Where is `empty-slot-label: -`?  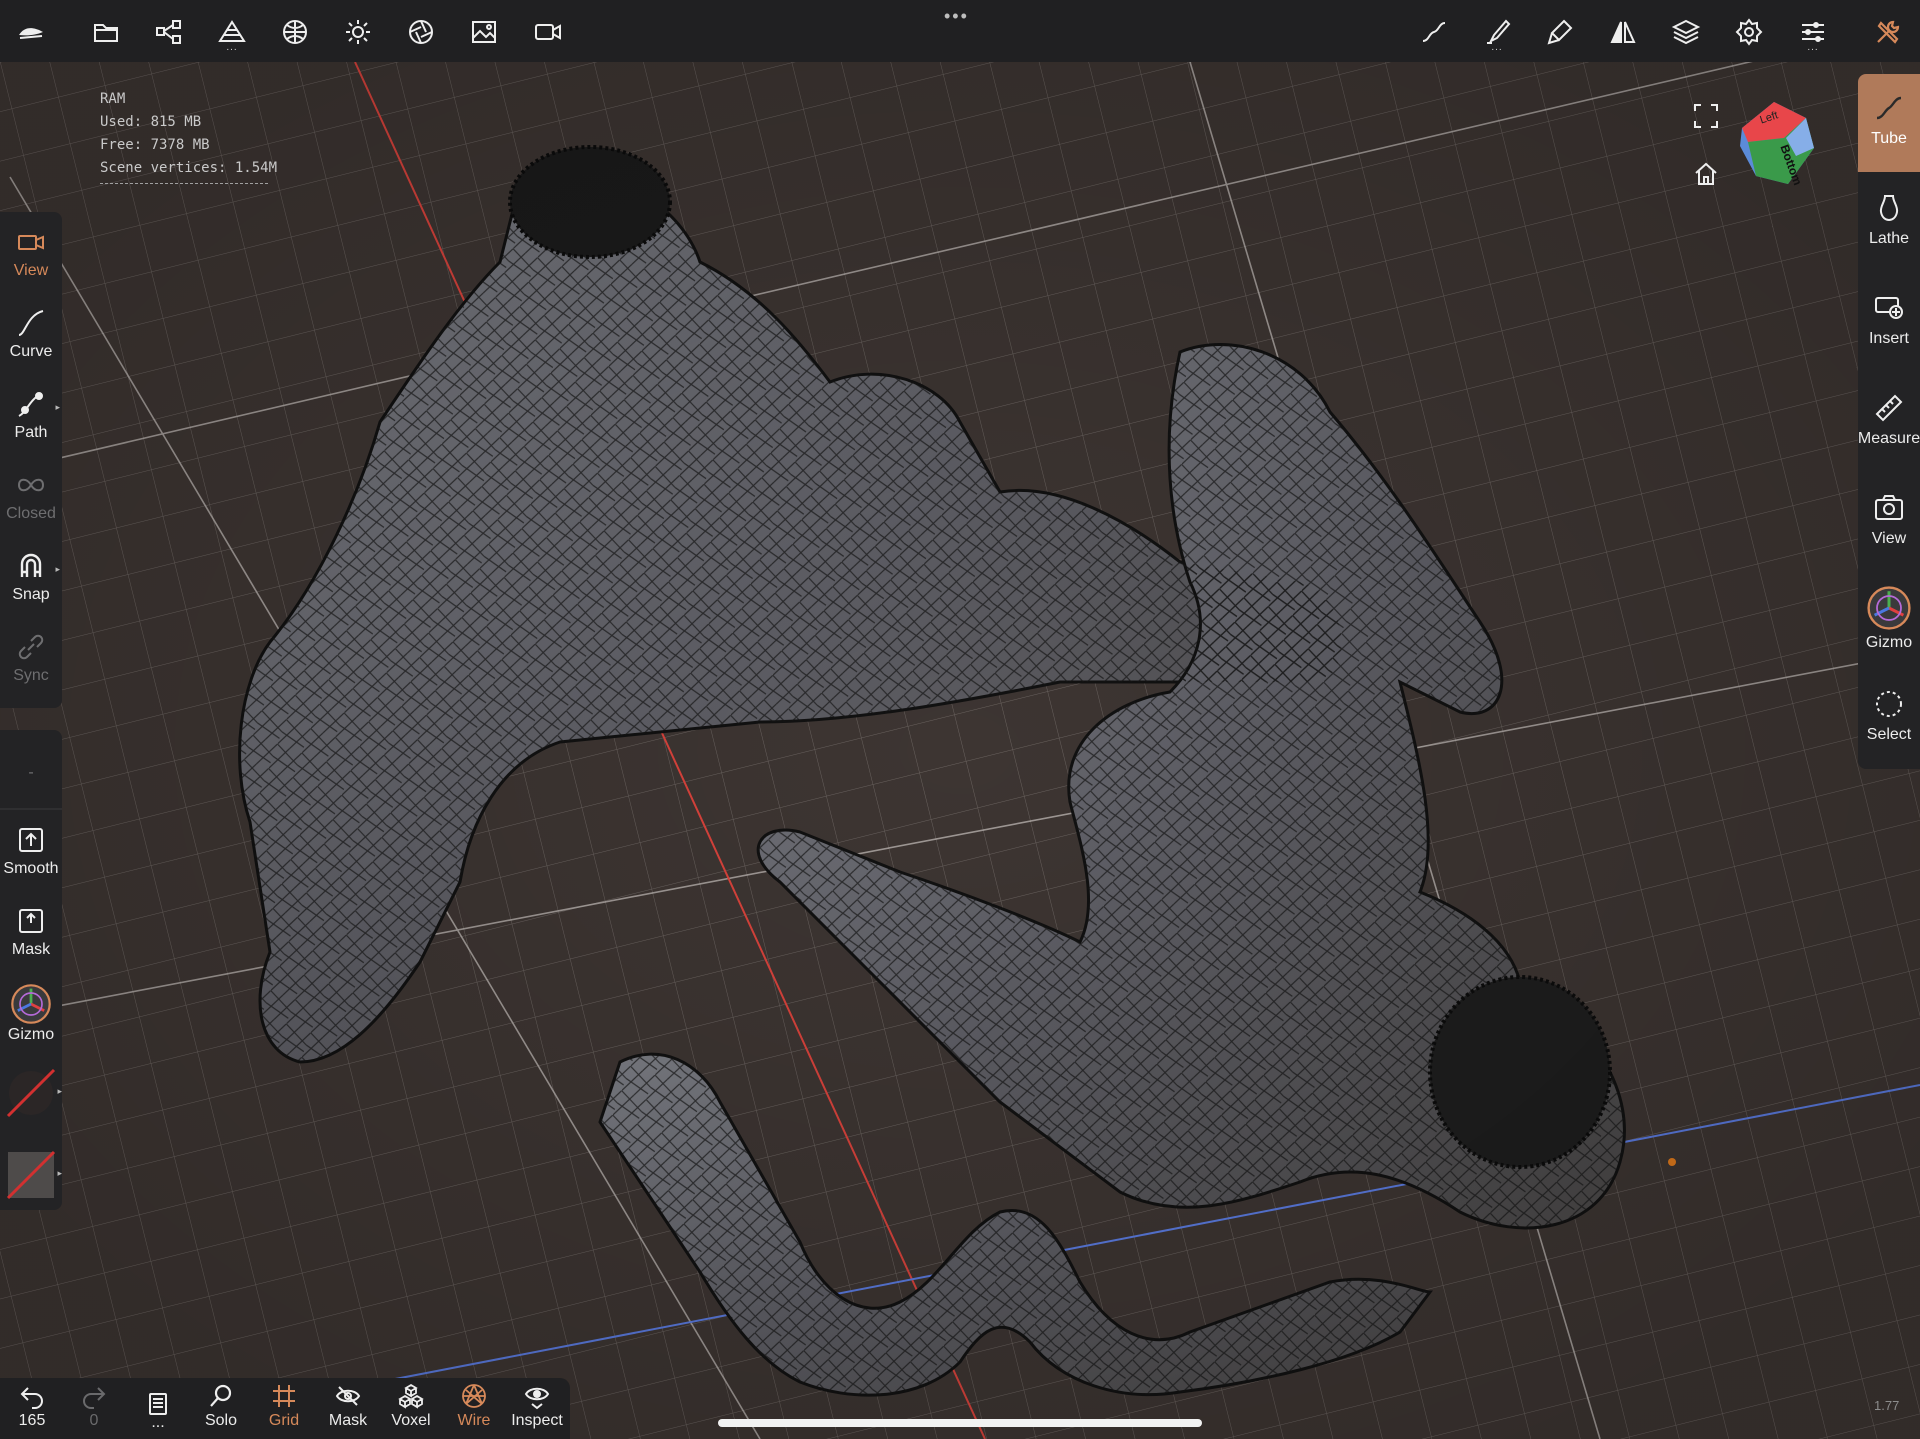 empty-slot-label: - is located at coordinates (31, 772).